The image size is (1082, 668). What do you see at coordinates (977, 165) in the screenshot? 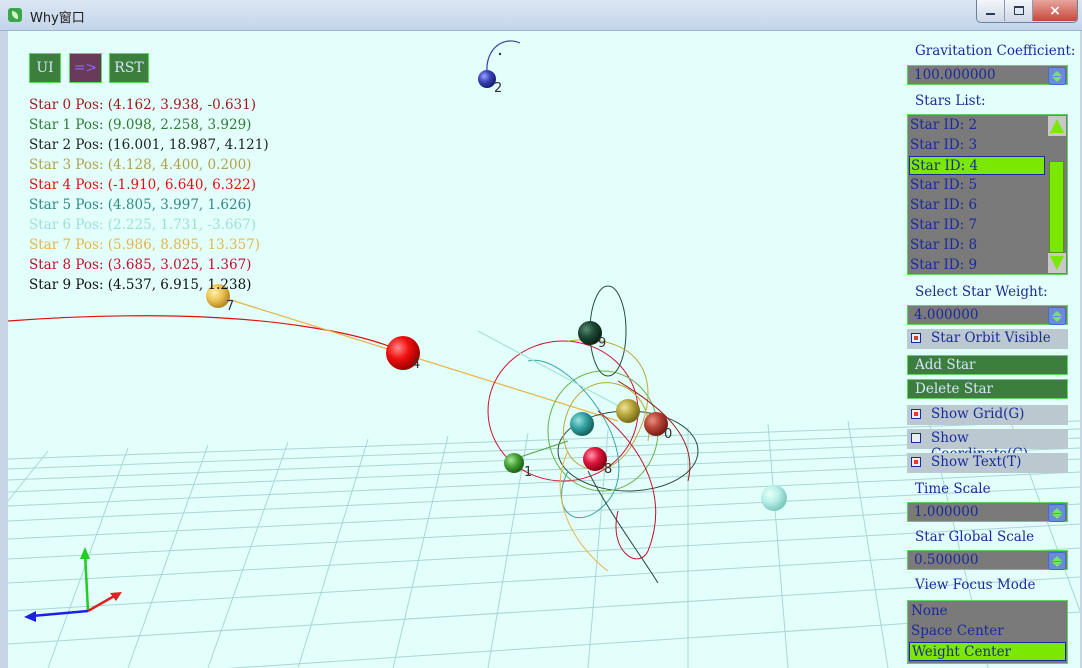
I see `list-item-selected: Star ID: 4` at bounding box center [977, 165].